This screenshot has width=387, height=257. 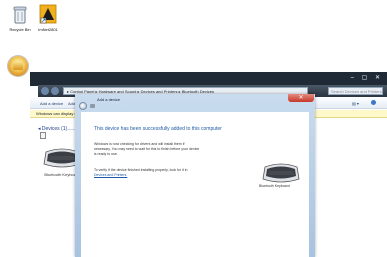 What do you see at coordinates (106, 154) in the screenshot?
I see `status-text-line-3: is ready to use.` at bounding box center [106, 154].